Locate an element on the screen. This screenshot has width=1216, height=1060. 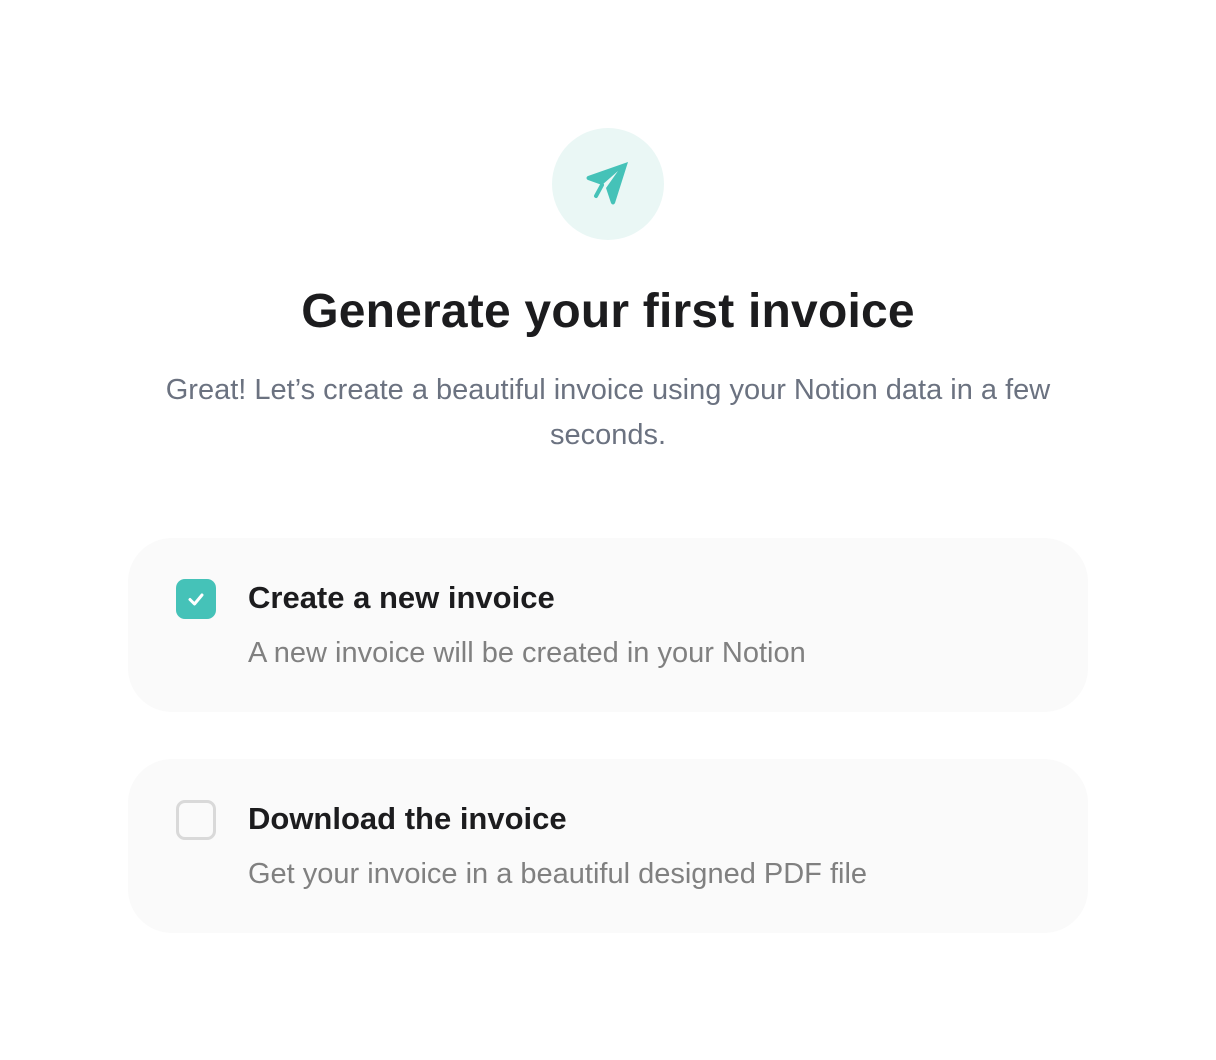
option-title: Create a new invoice is located at coordinates (401, 597).